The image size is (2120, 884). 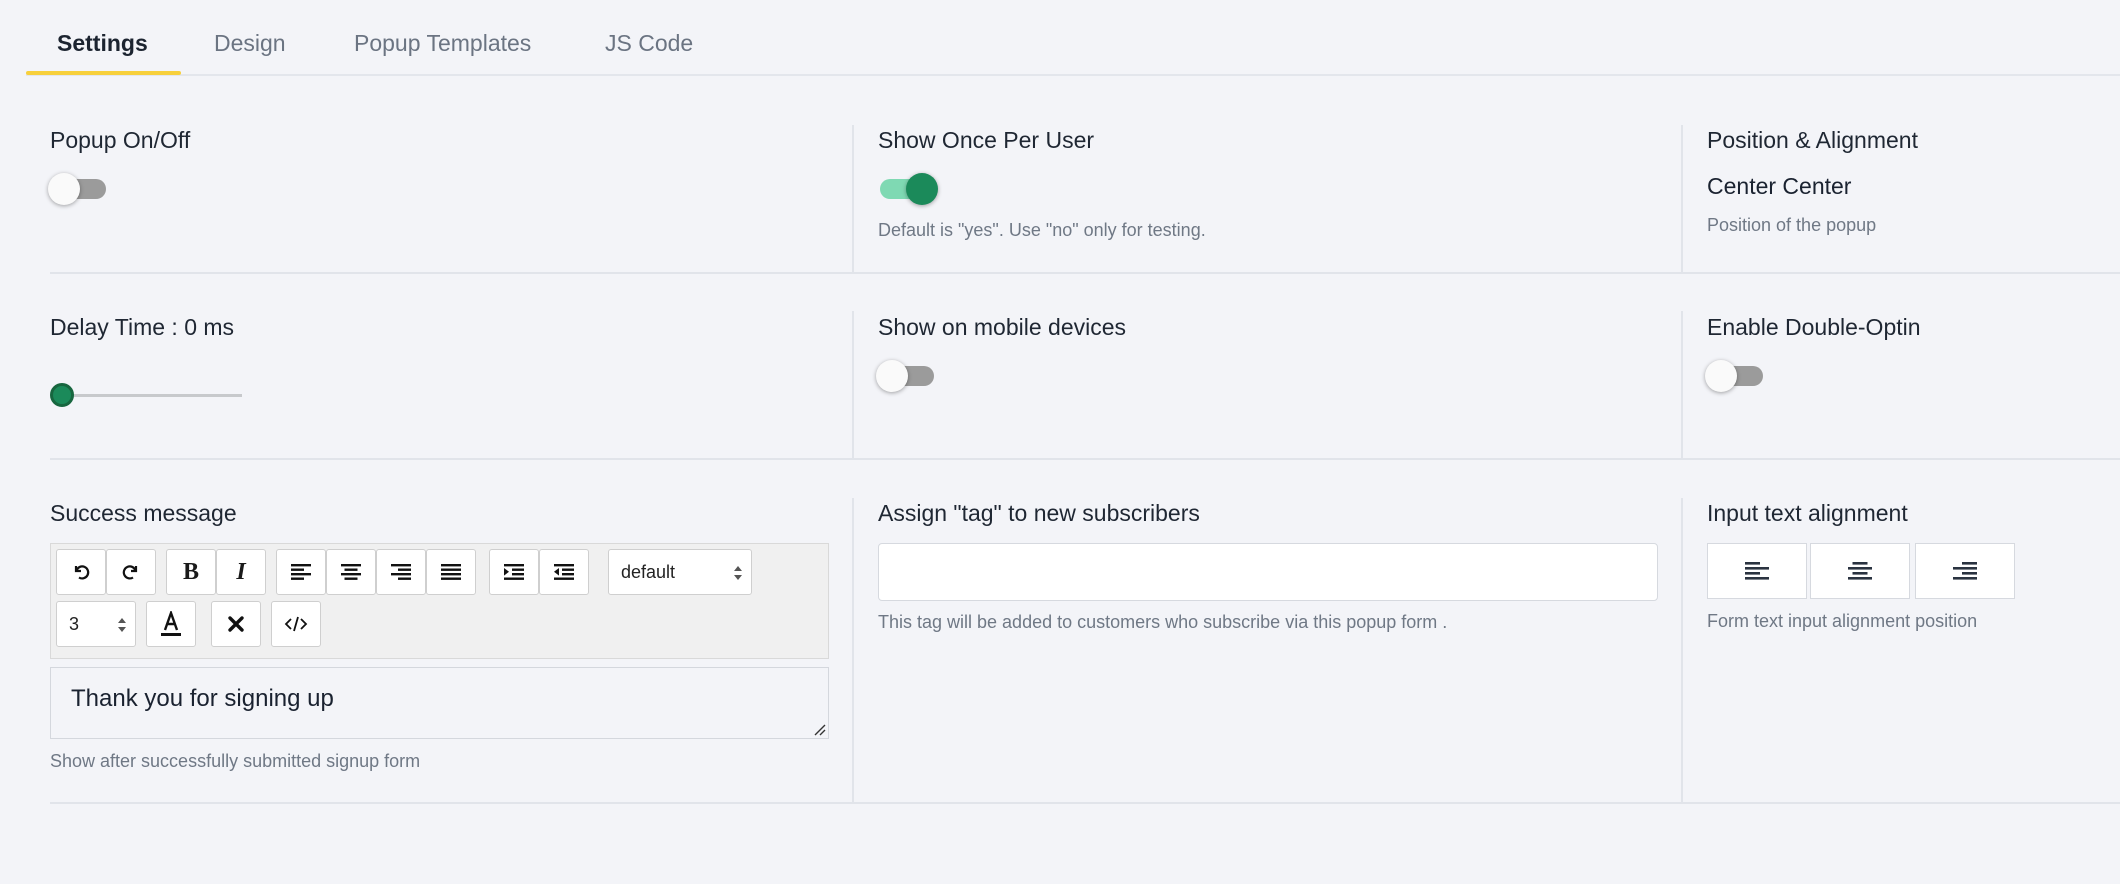 I want to click on undo-icon, so click(x=82, y=572).